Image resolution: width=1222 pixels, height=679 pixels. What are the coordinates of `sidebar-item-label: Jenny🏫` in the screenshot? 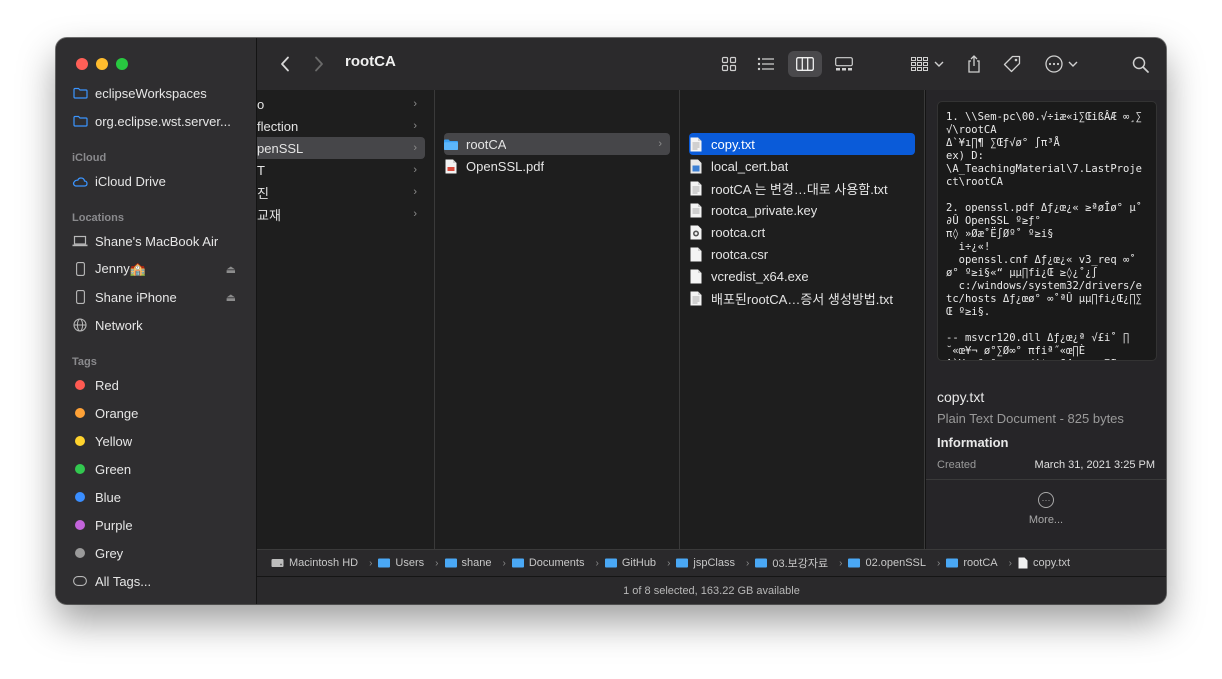 It's located at (120, 268).